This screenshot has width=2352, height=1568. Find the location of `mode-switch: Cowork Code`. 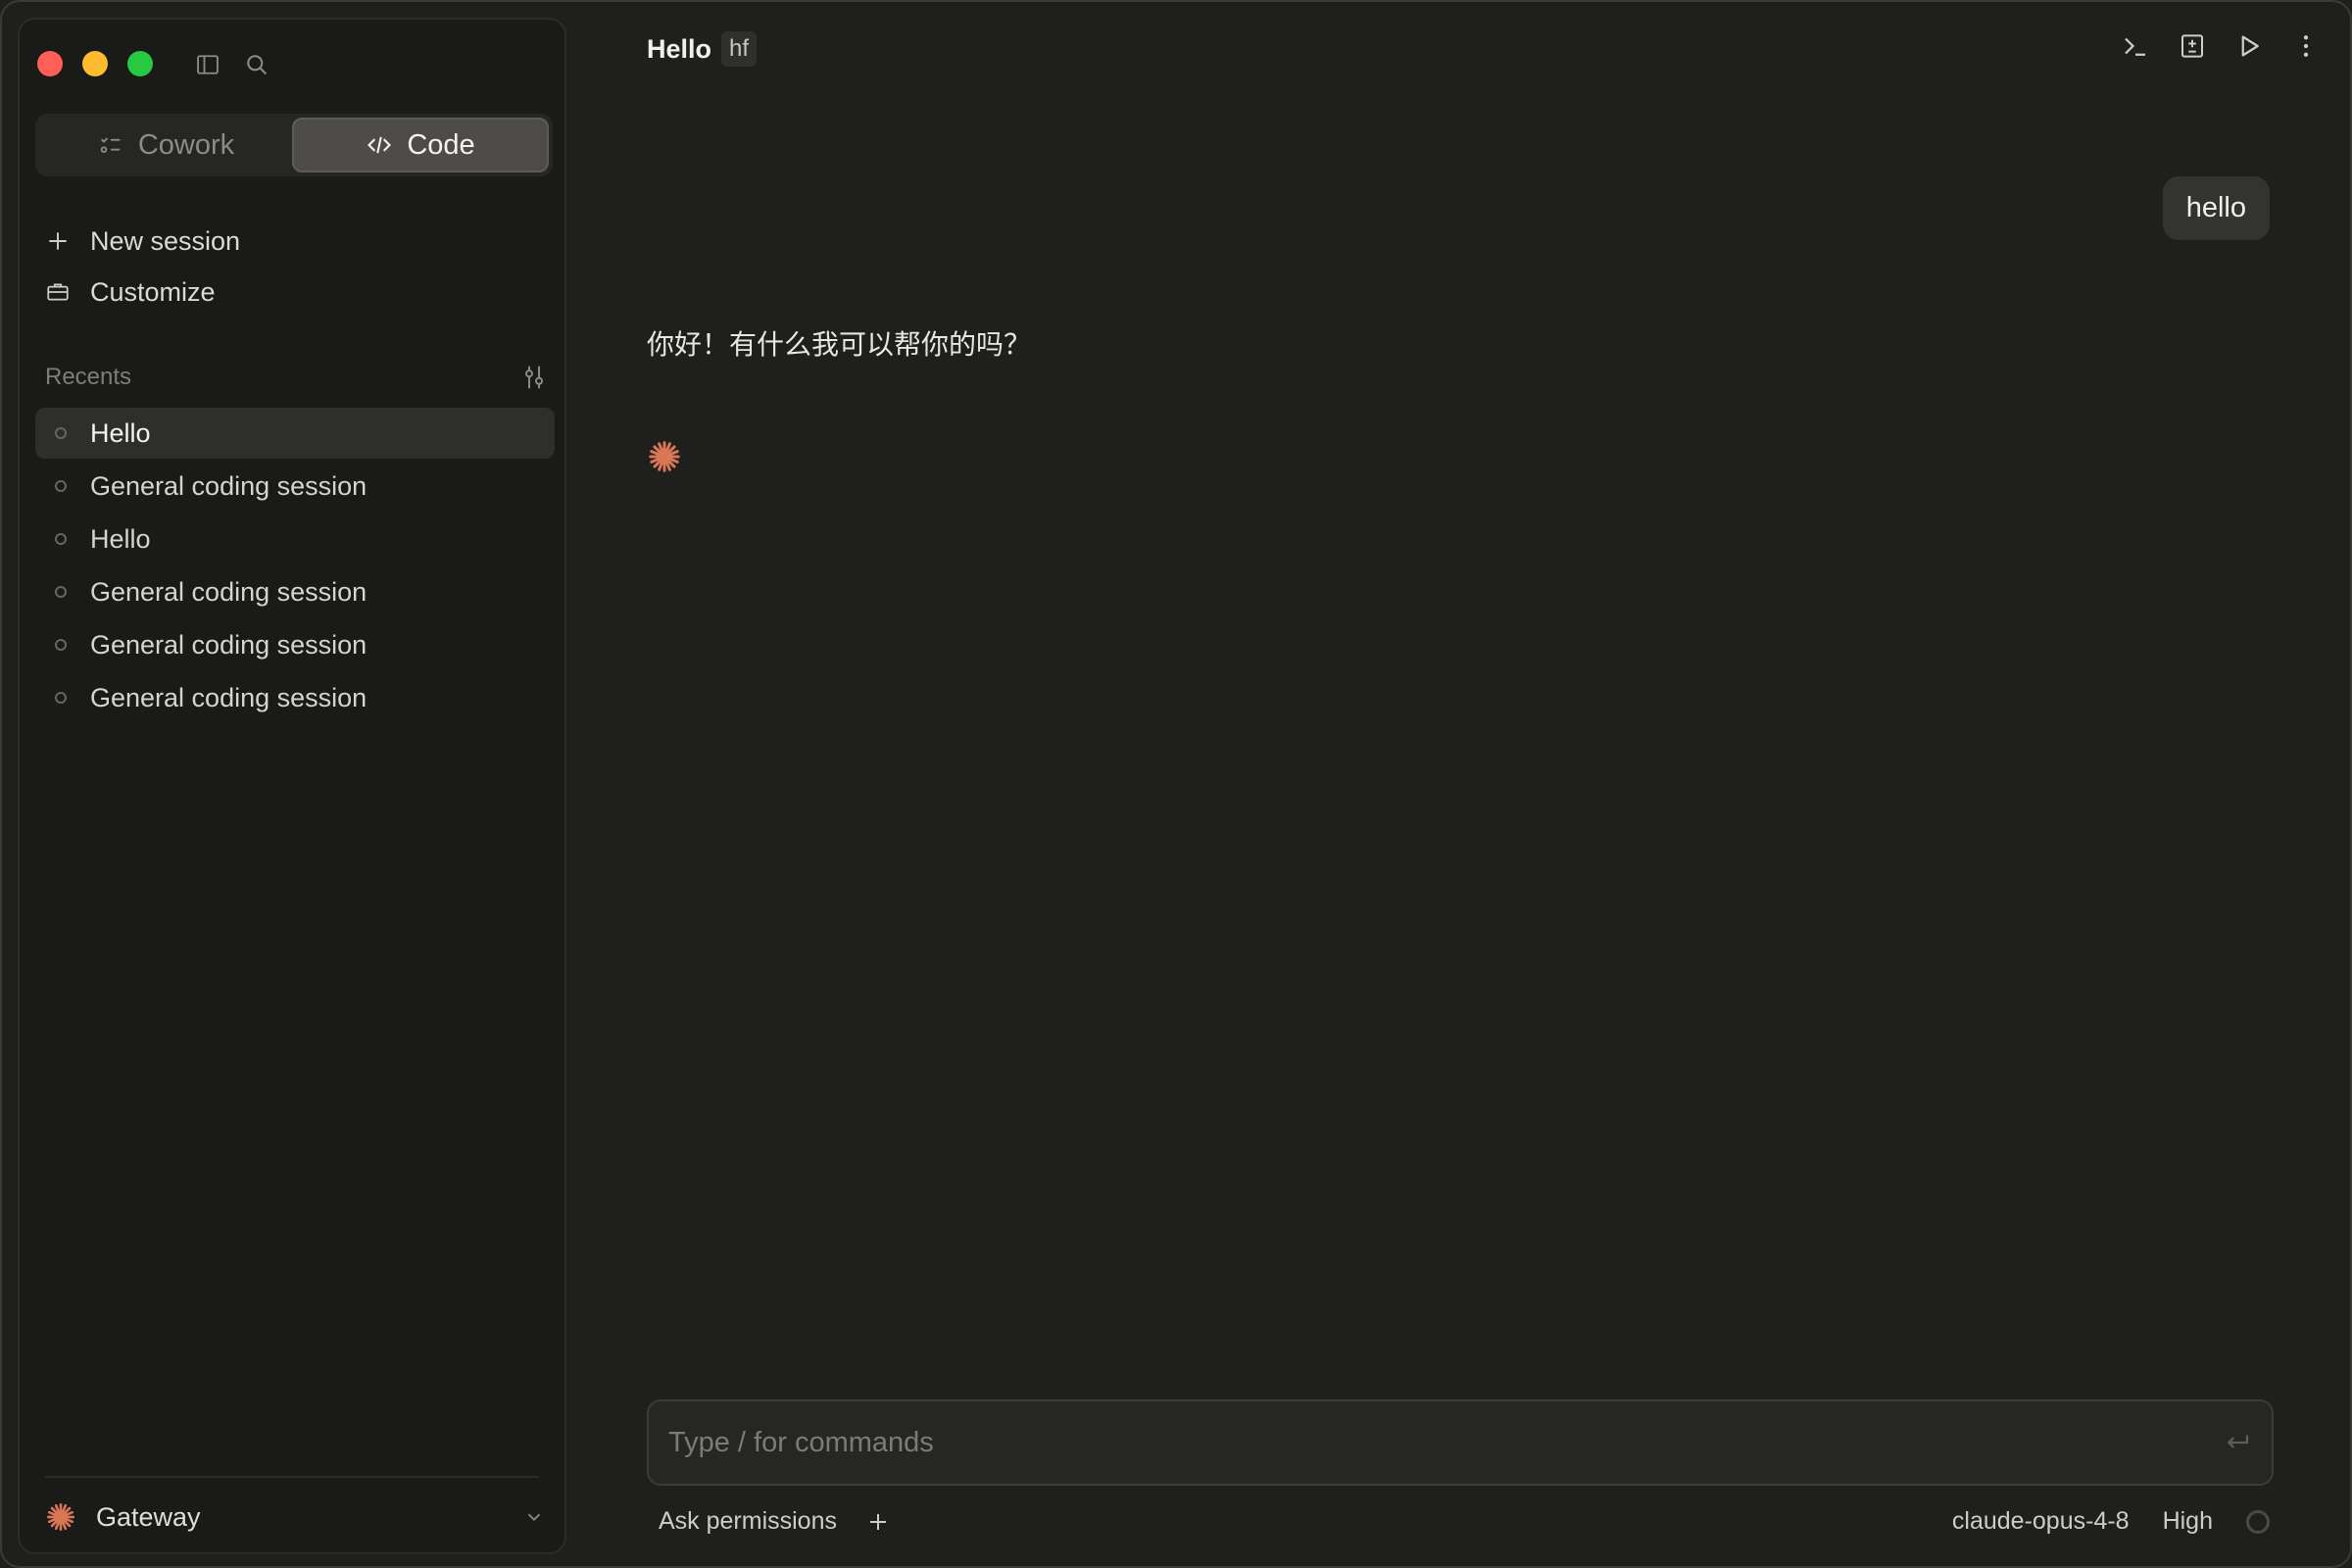

mode-switch: Cowork Code is located at coordinates (294, 145).